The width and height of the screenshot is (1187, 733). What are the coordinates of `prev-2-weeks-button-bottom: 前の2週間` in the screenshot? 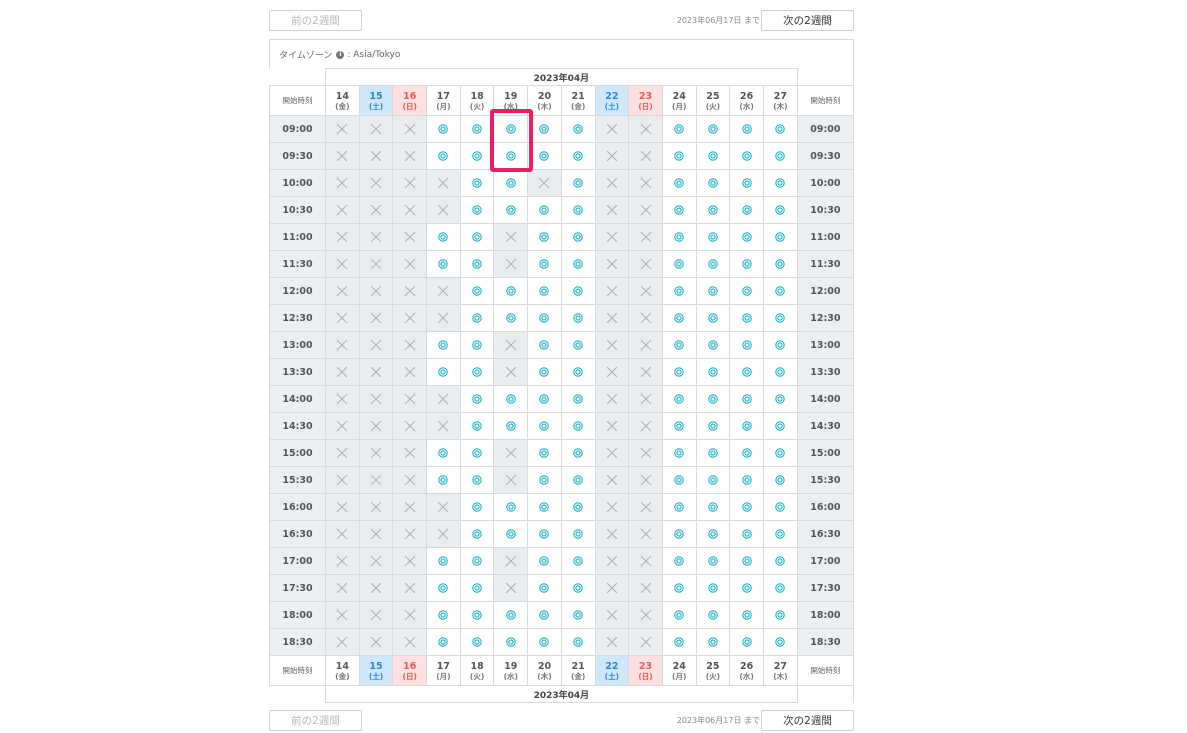 It's located at (315, 720).